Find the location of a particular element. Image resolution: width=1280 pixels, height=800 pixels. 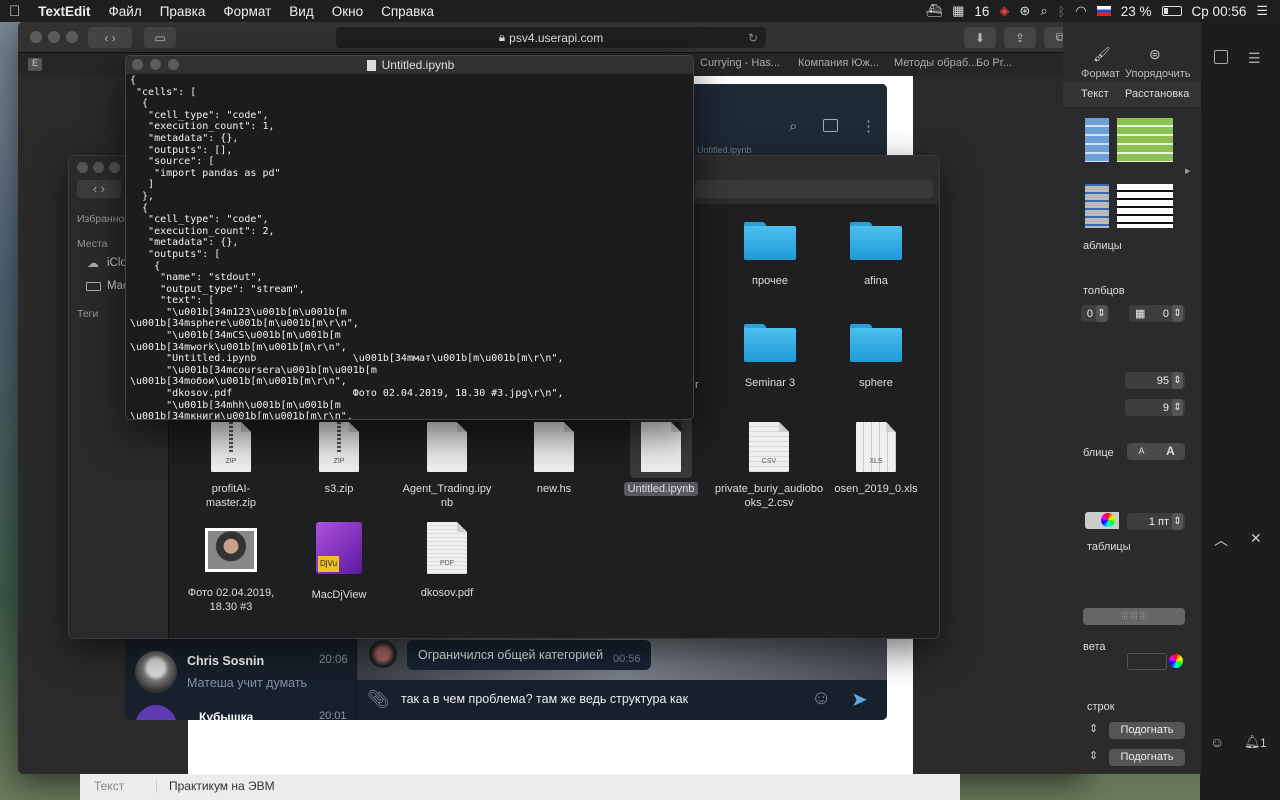

split-view-icon is located at coordinates (1221, 57).